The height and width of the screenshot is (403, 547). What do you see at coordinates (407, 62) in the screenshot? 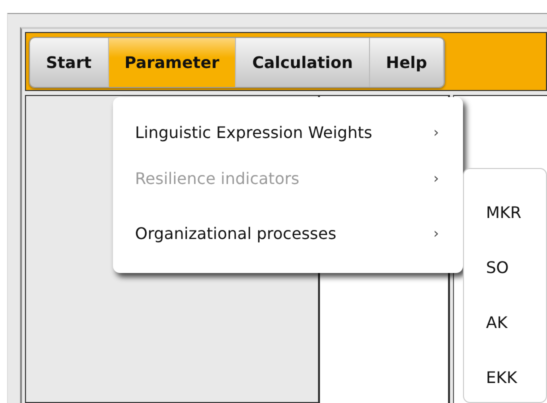
I see `menu-tab: Help` at bounding box center [407, 62].